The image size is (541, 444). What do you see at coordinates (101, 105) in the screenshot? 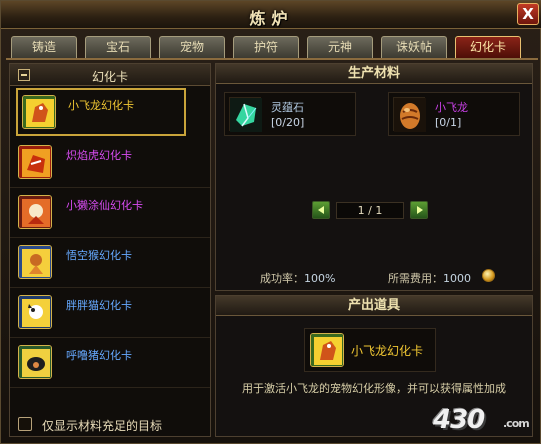
I see `card-name: 小飞龙幻化卡` at bounding box center [101, 105].